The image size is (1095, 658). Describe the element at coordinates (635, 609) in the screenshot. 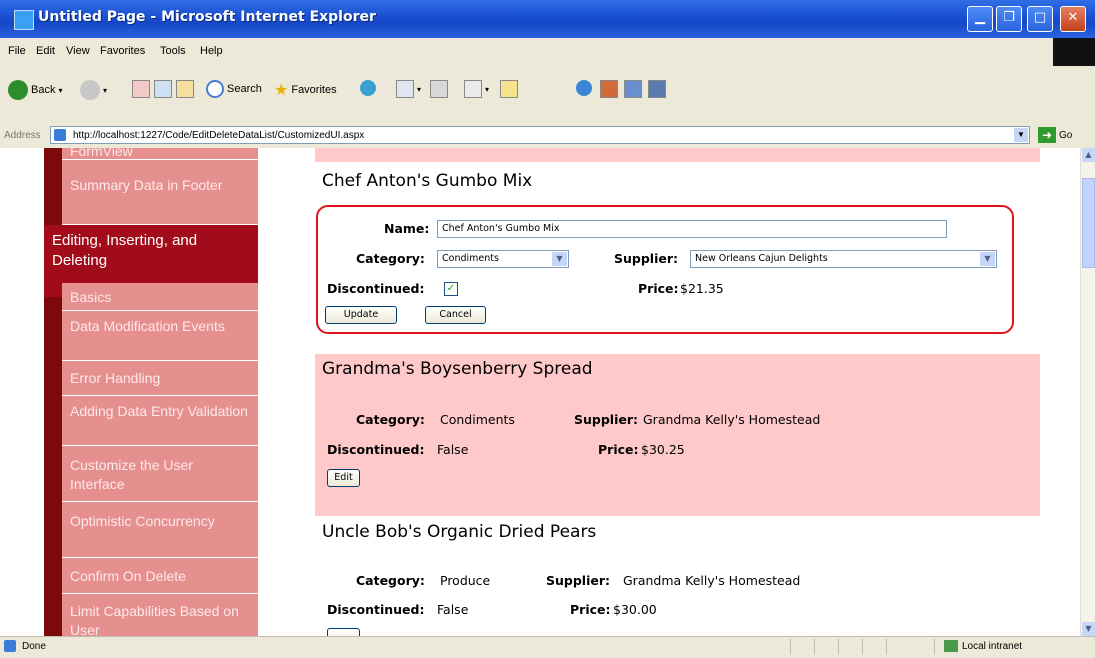

I see `price-value: $30.00` at that location.